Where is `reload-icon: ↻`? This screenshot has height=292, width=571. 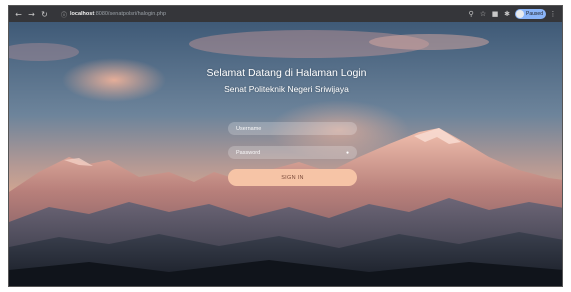
reload-icon: ↻ is located at coordinates (44, 14).